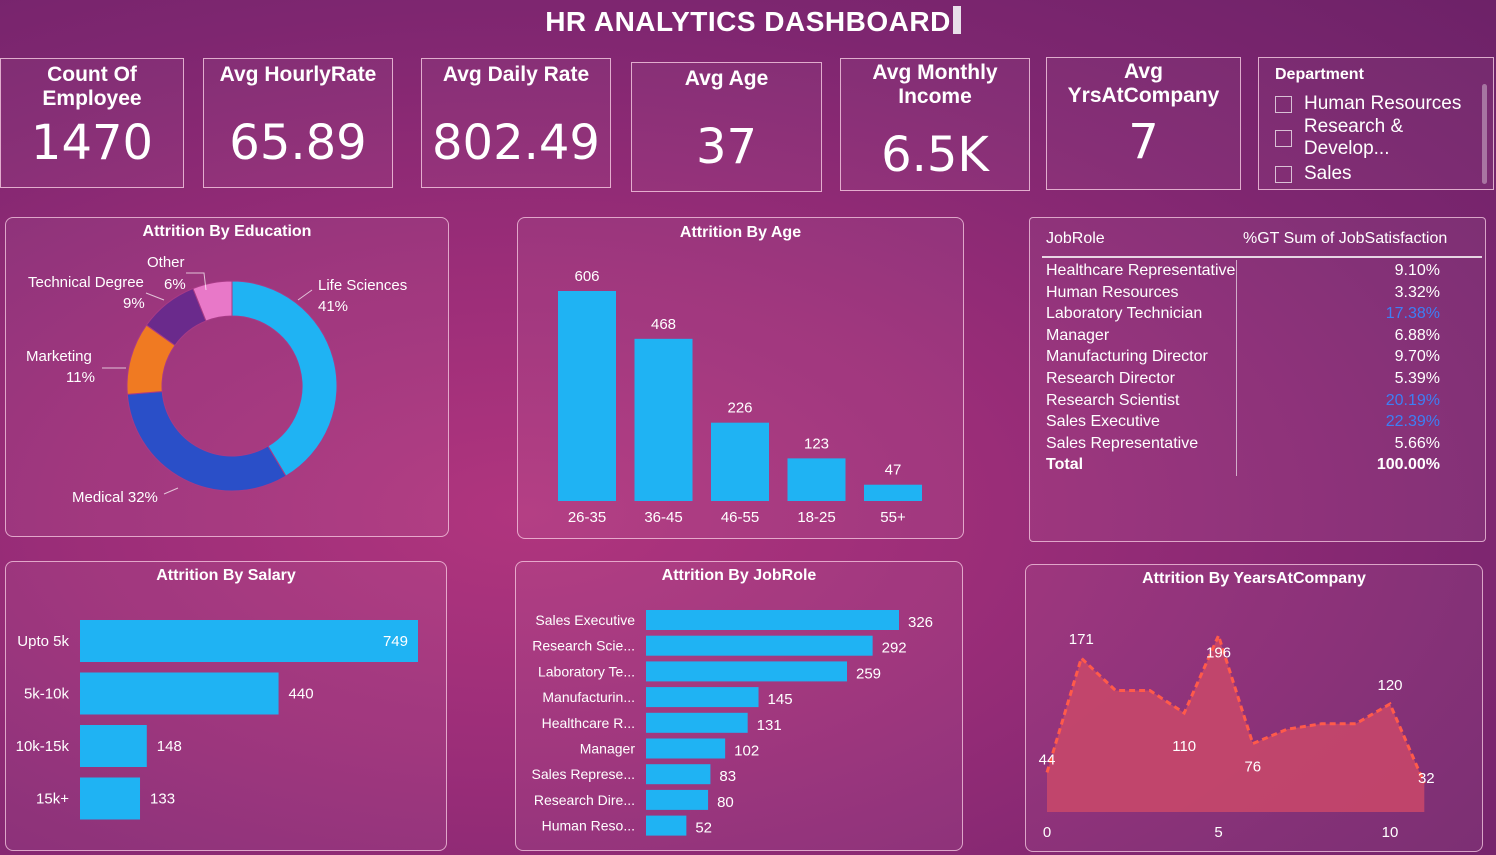 The height and width of the screenshot is (855, 1496). I want to click on bar-data-label: 131, so click(769, 725).